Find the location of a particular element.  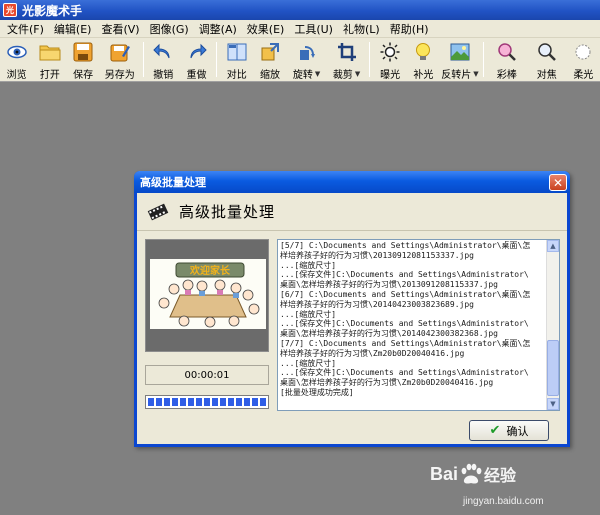

close-icon: ✕ is located at coordinates (558, 182).